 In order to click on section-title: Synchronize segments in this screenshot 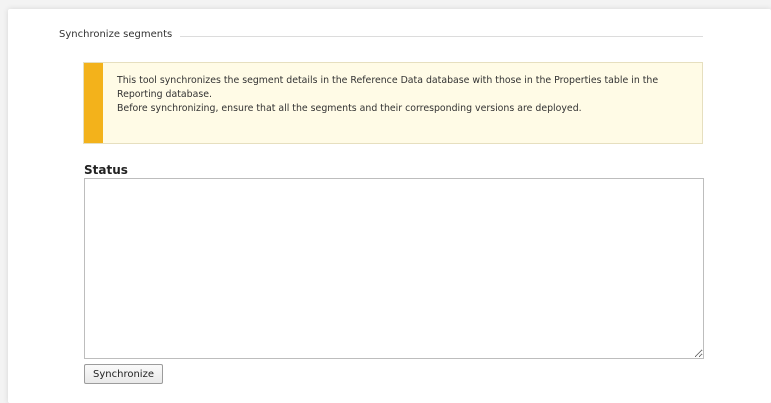, I will do `click(120, 34)`.